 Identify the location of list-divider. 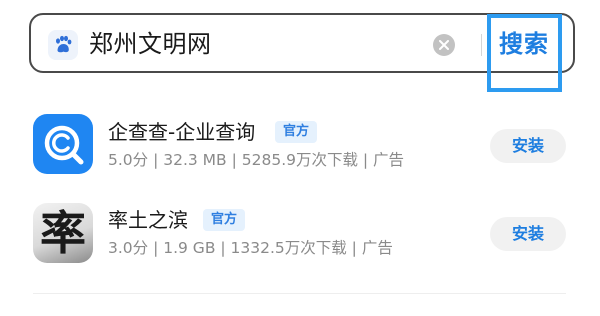
(299, 293).